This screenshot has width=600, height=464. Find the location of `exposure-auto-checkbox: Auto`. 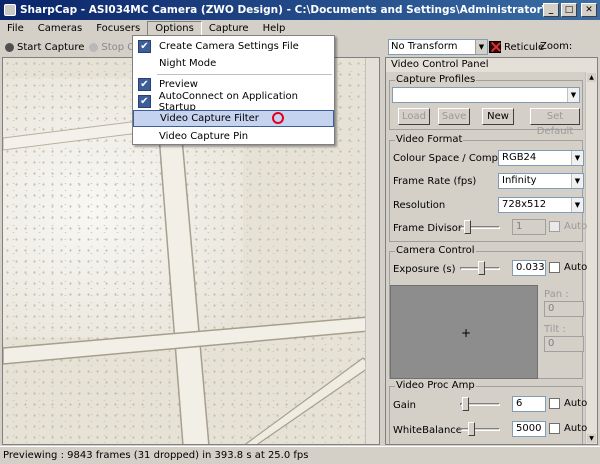

exposure-auto-checkbox: Auto is located at coordinates (568, 267).